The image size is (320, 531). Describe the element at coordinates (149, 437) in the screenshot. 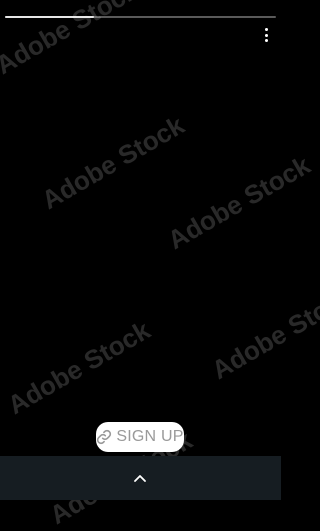

I see `sign-up-label: SIGN UP` at that location.